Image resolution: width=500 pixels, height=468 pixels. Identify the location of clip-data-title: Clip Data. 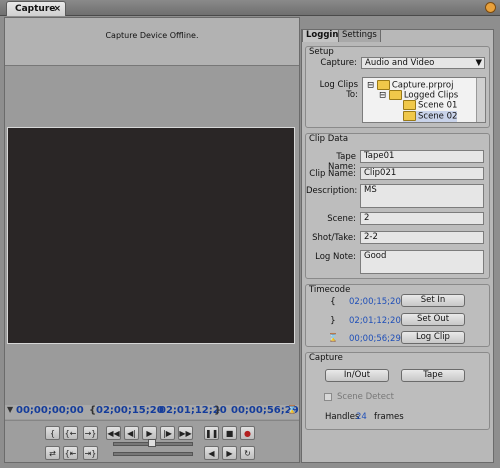
(329, 139).